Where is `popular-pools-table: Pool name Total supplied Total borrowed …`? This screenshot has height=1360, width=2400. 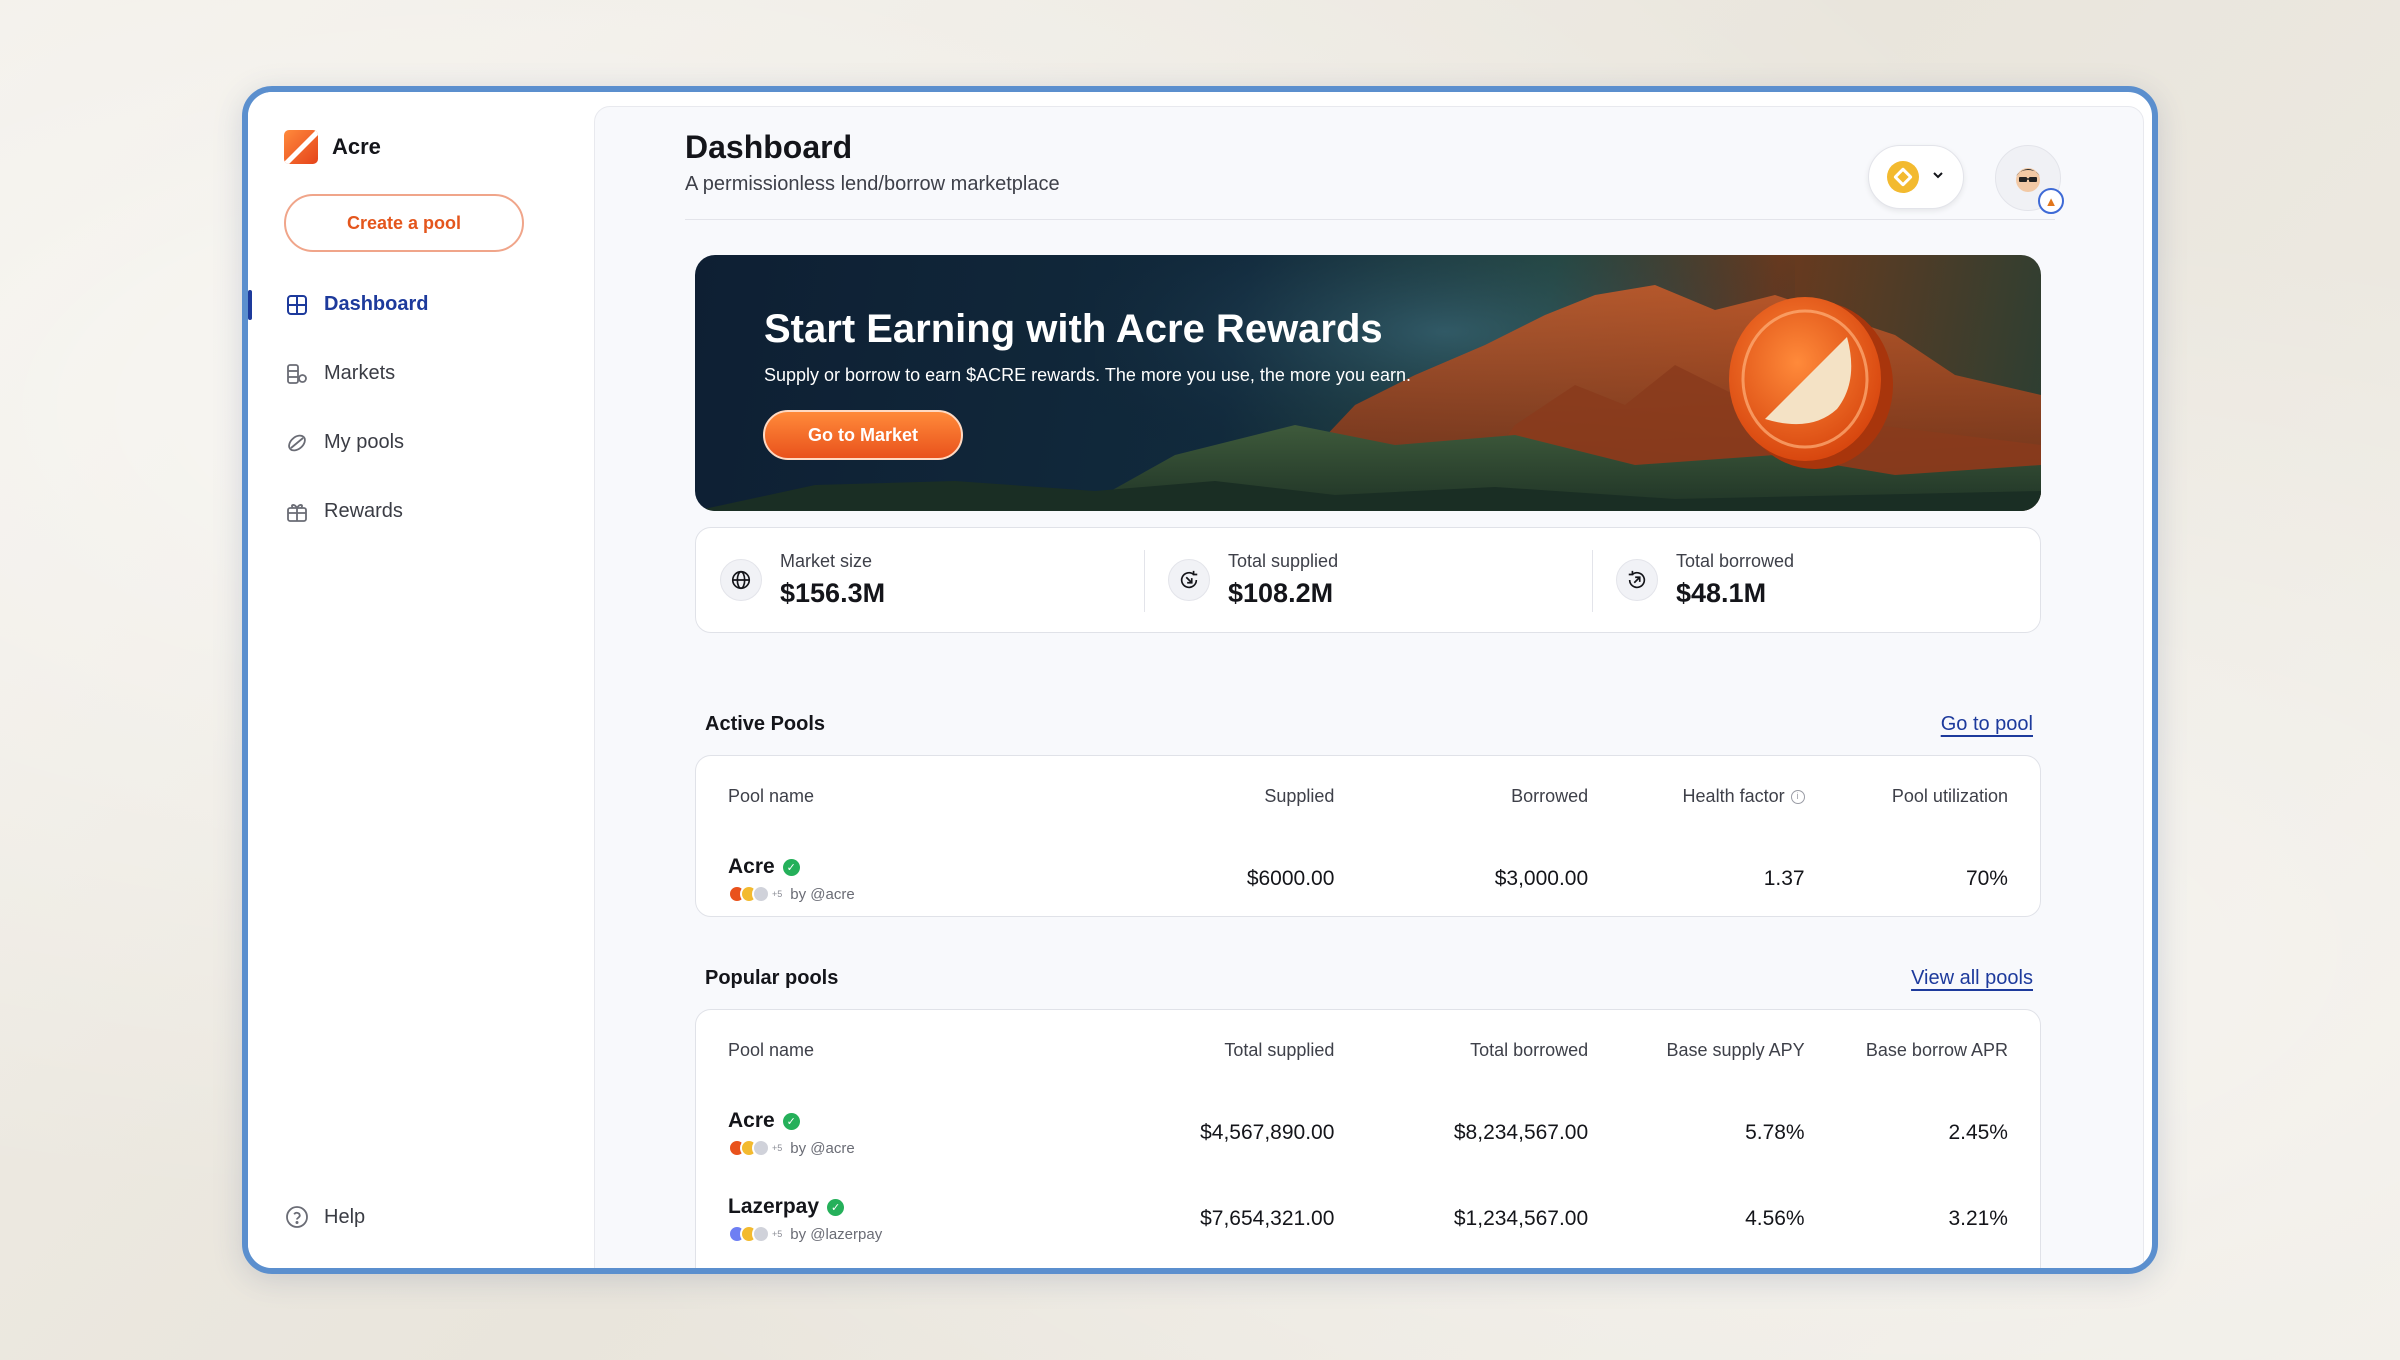 popular-pools-table: Pool name Total supplied Total borrowed … is located at coordinates (1368, 1138).